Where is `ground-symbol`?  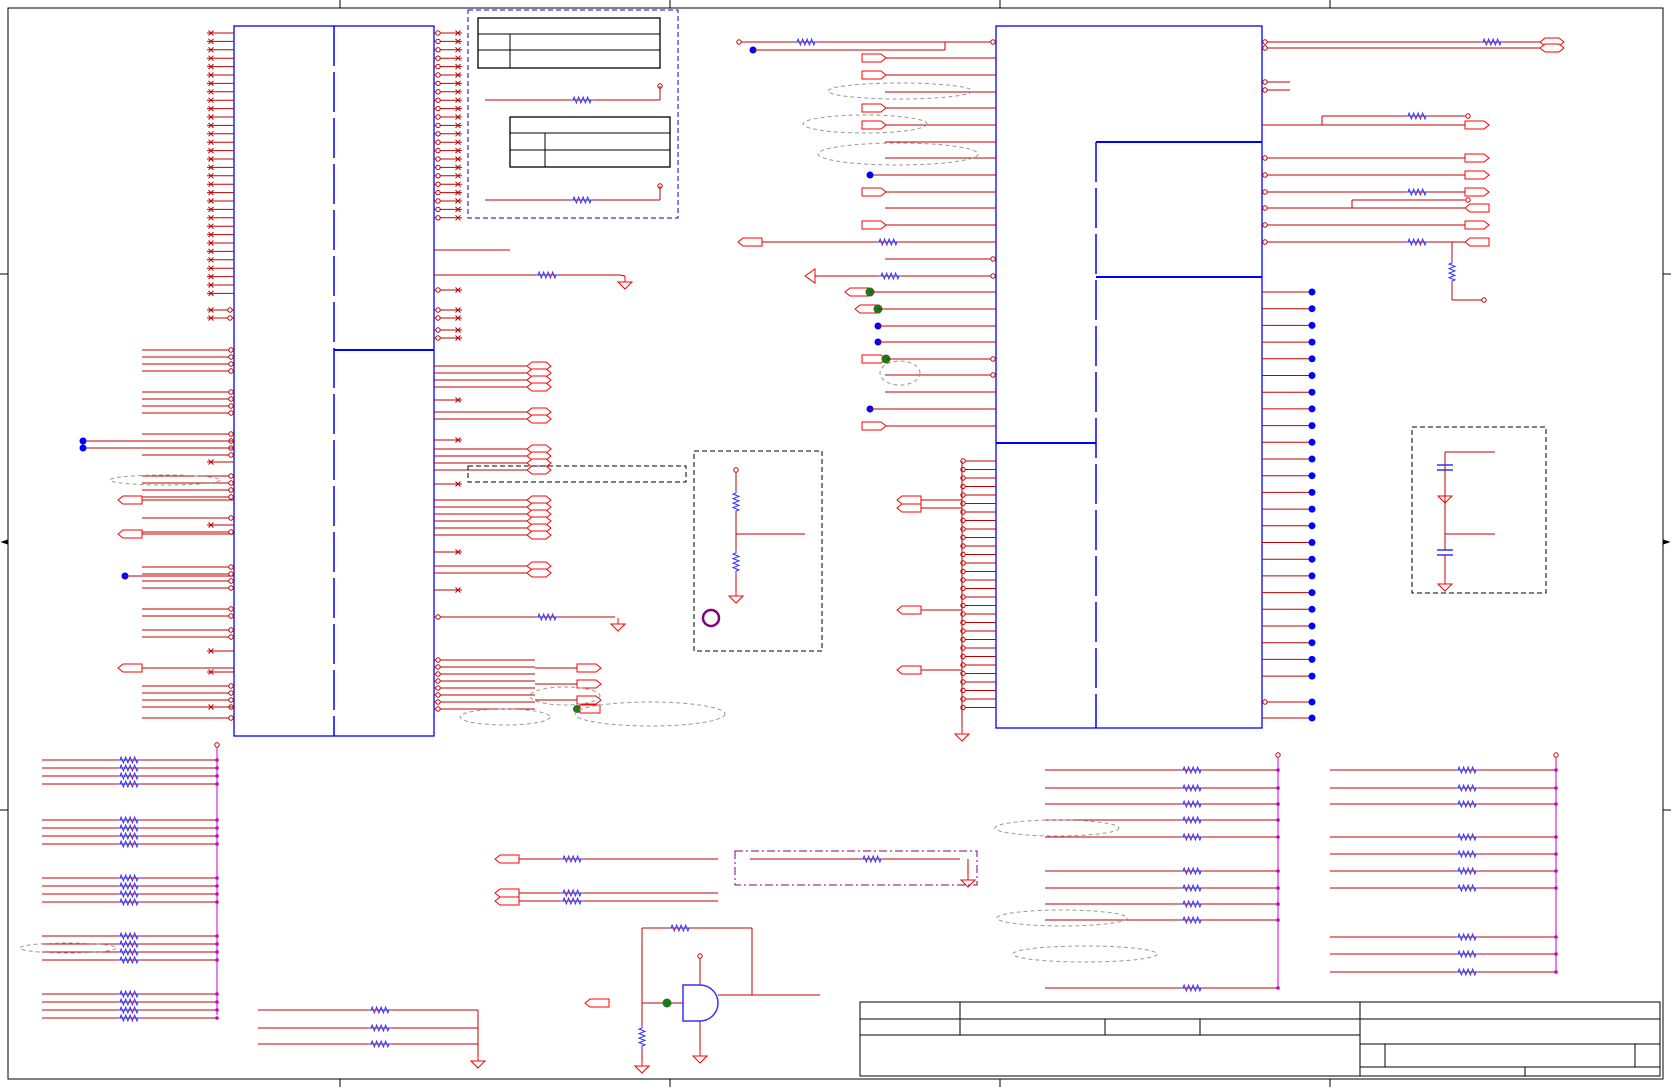 ground-symbol is located at coordinates (700, 1057).